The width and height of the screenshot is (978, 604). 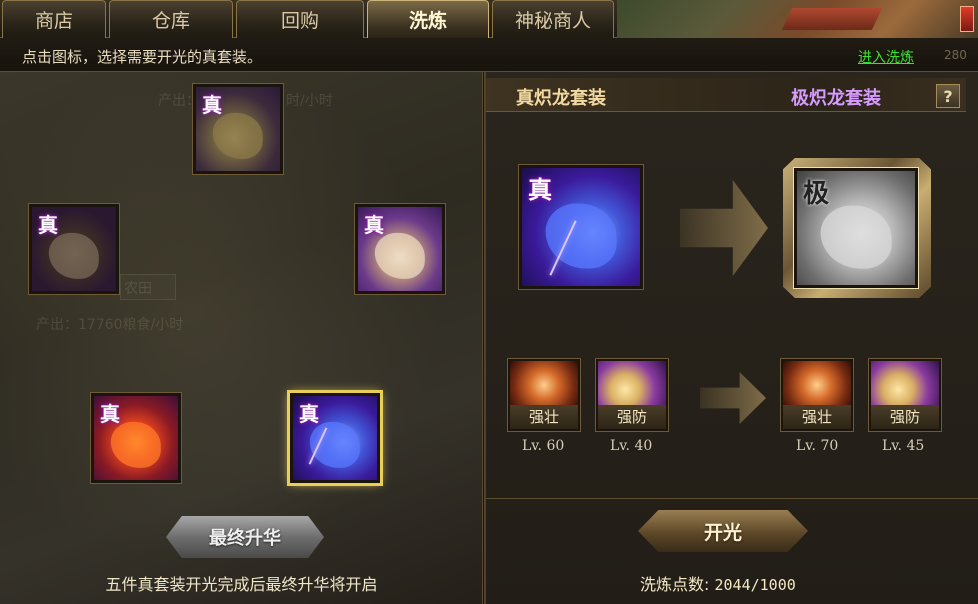 I want to click on ultimate-note: 五件真套装开光完成后最终升华将开启, so click(x=241, y=584).